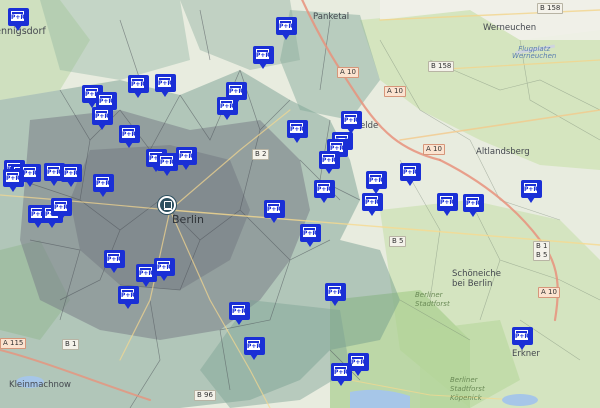 Image resolution: width=600 pixels, height=408 pixels. Describe the element at coordinates (476, 279) in the screenshot. I see `place-label-schoeneiche: Schöneiche bei Berlin` at that location.